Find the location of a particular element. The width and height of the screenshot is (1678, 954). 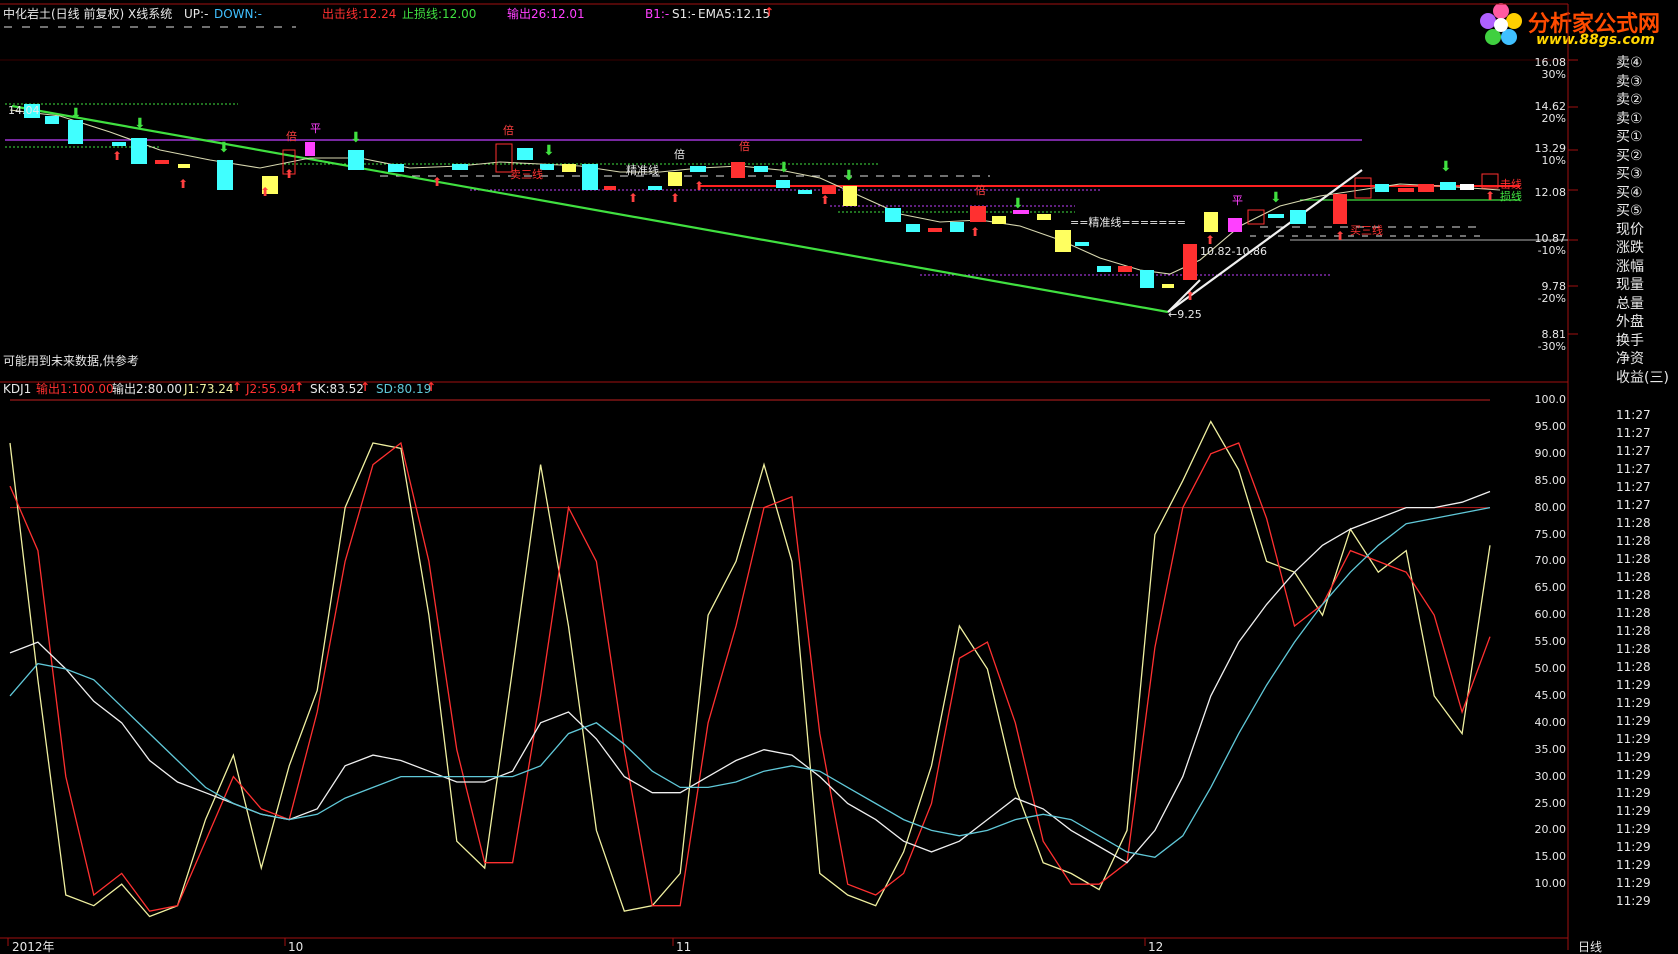

quote-item-buy4: 买④ is located at coordinates (1646, 193).